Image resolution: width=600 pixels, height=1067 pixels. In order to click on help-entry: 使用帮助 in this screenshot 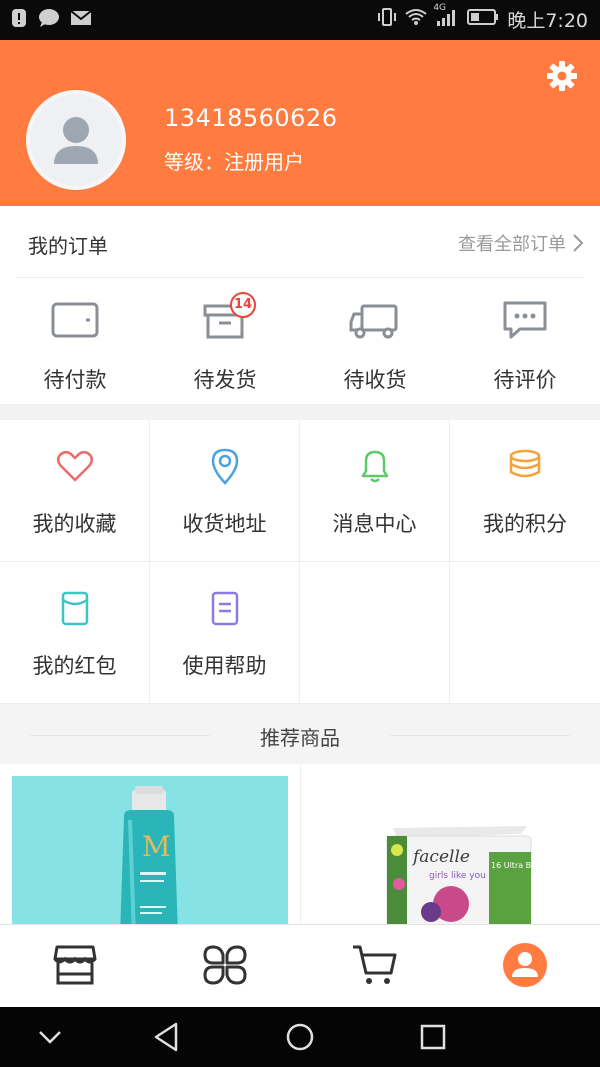, I will do `click(225, 633)`.